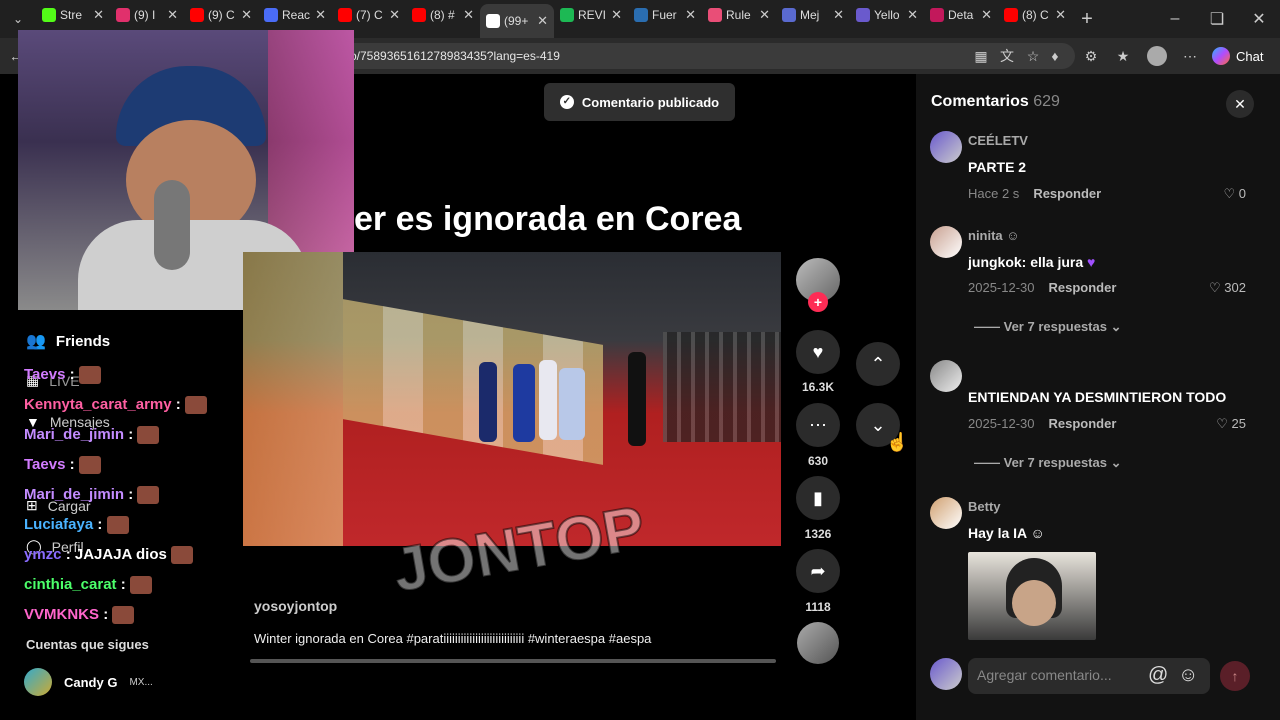  I want to click on view-replies-label: Ver 7 respuestas, so click(1055, 462).